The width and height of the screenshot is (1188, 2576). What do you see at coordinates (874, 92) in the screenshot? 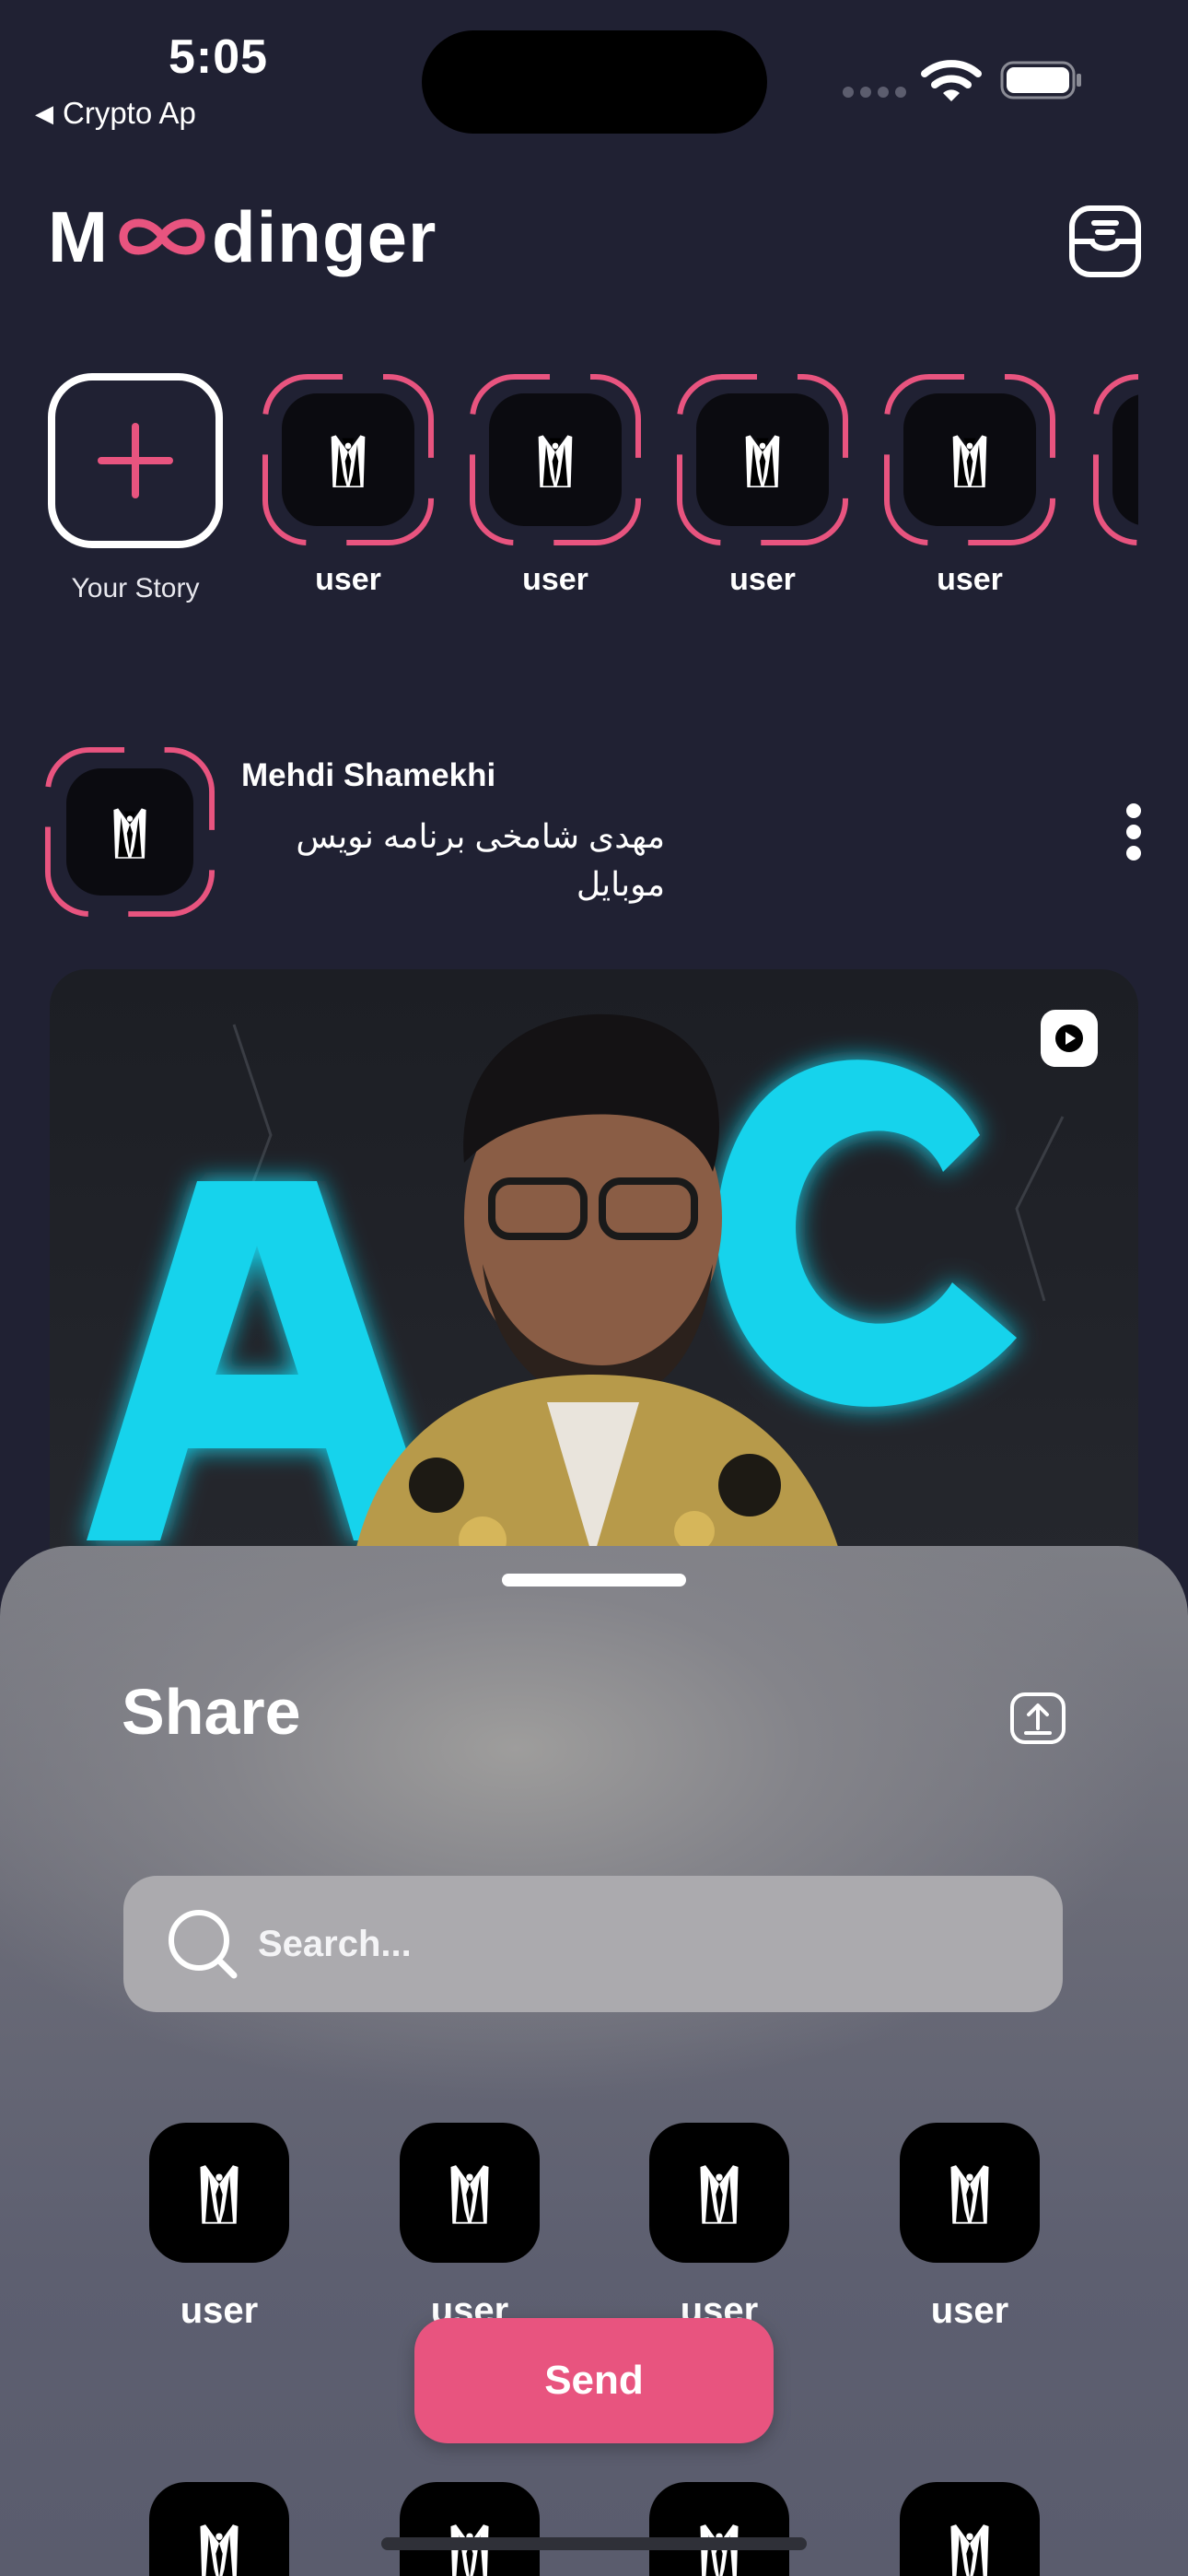
I see `cellular-signal-icon` at bounding box center [874, 92].